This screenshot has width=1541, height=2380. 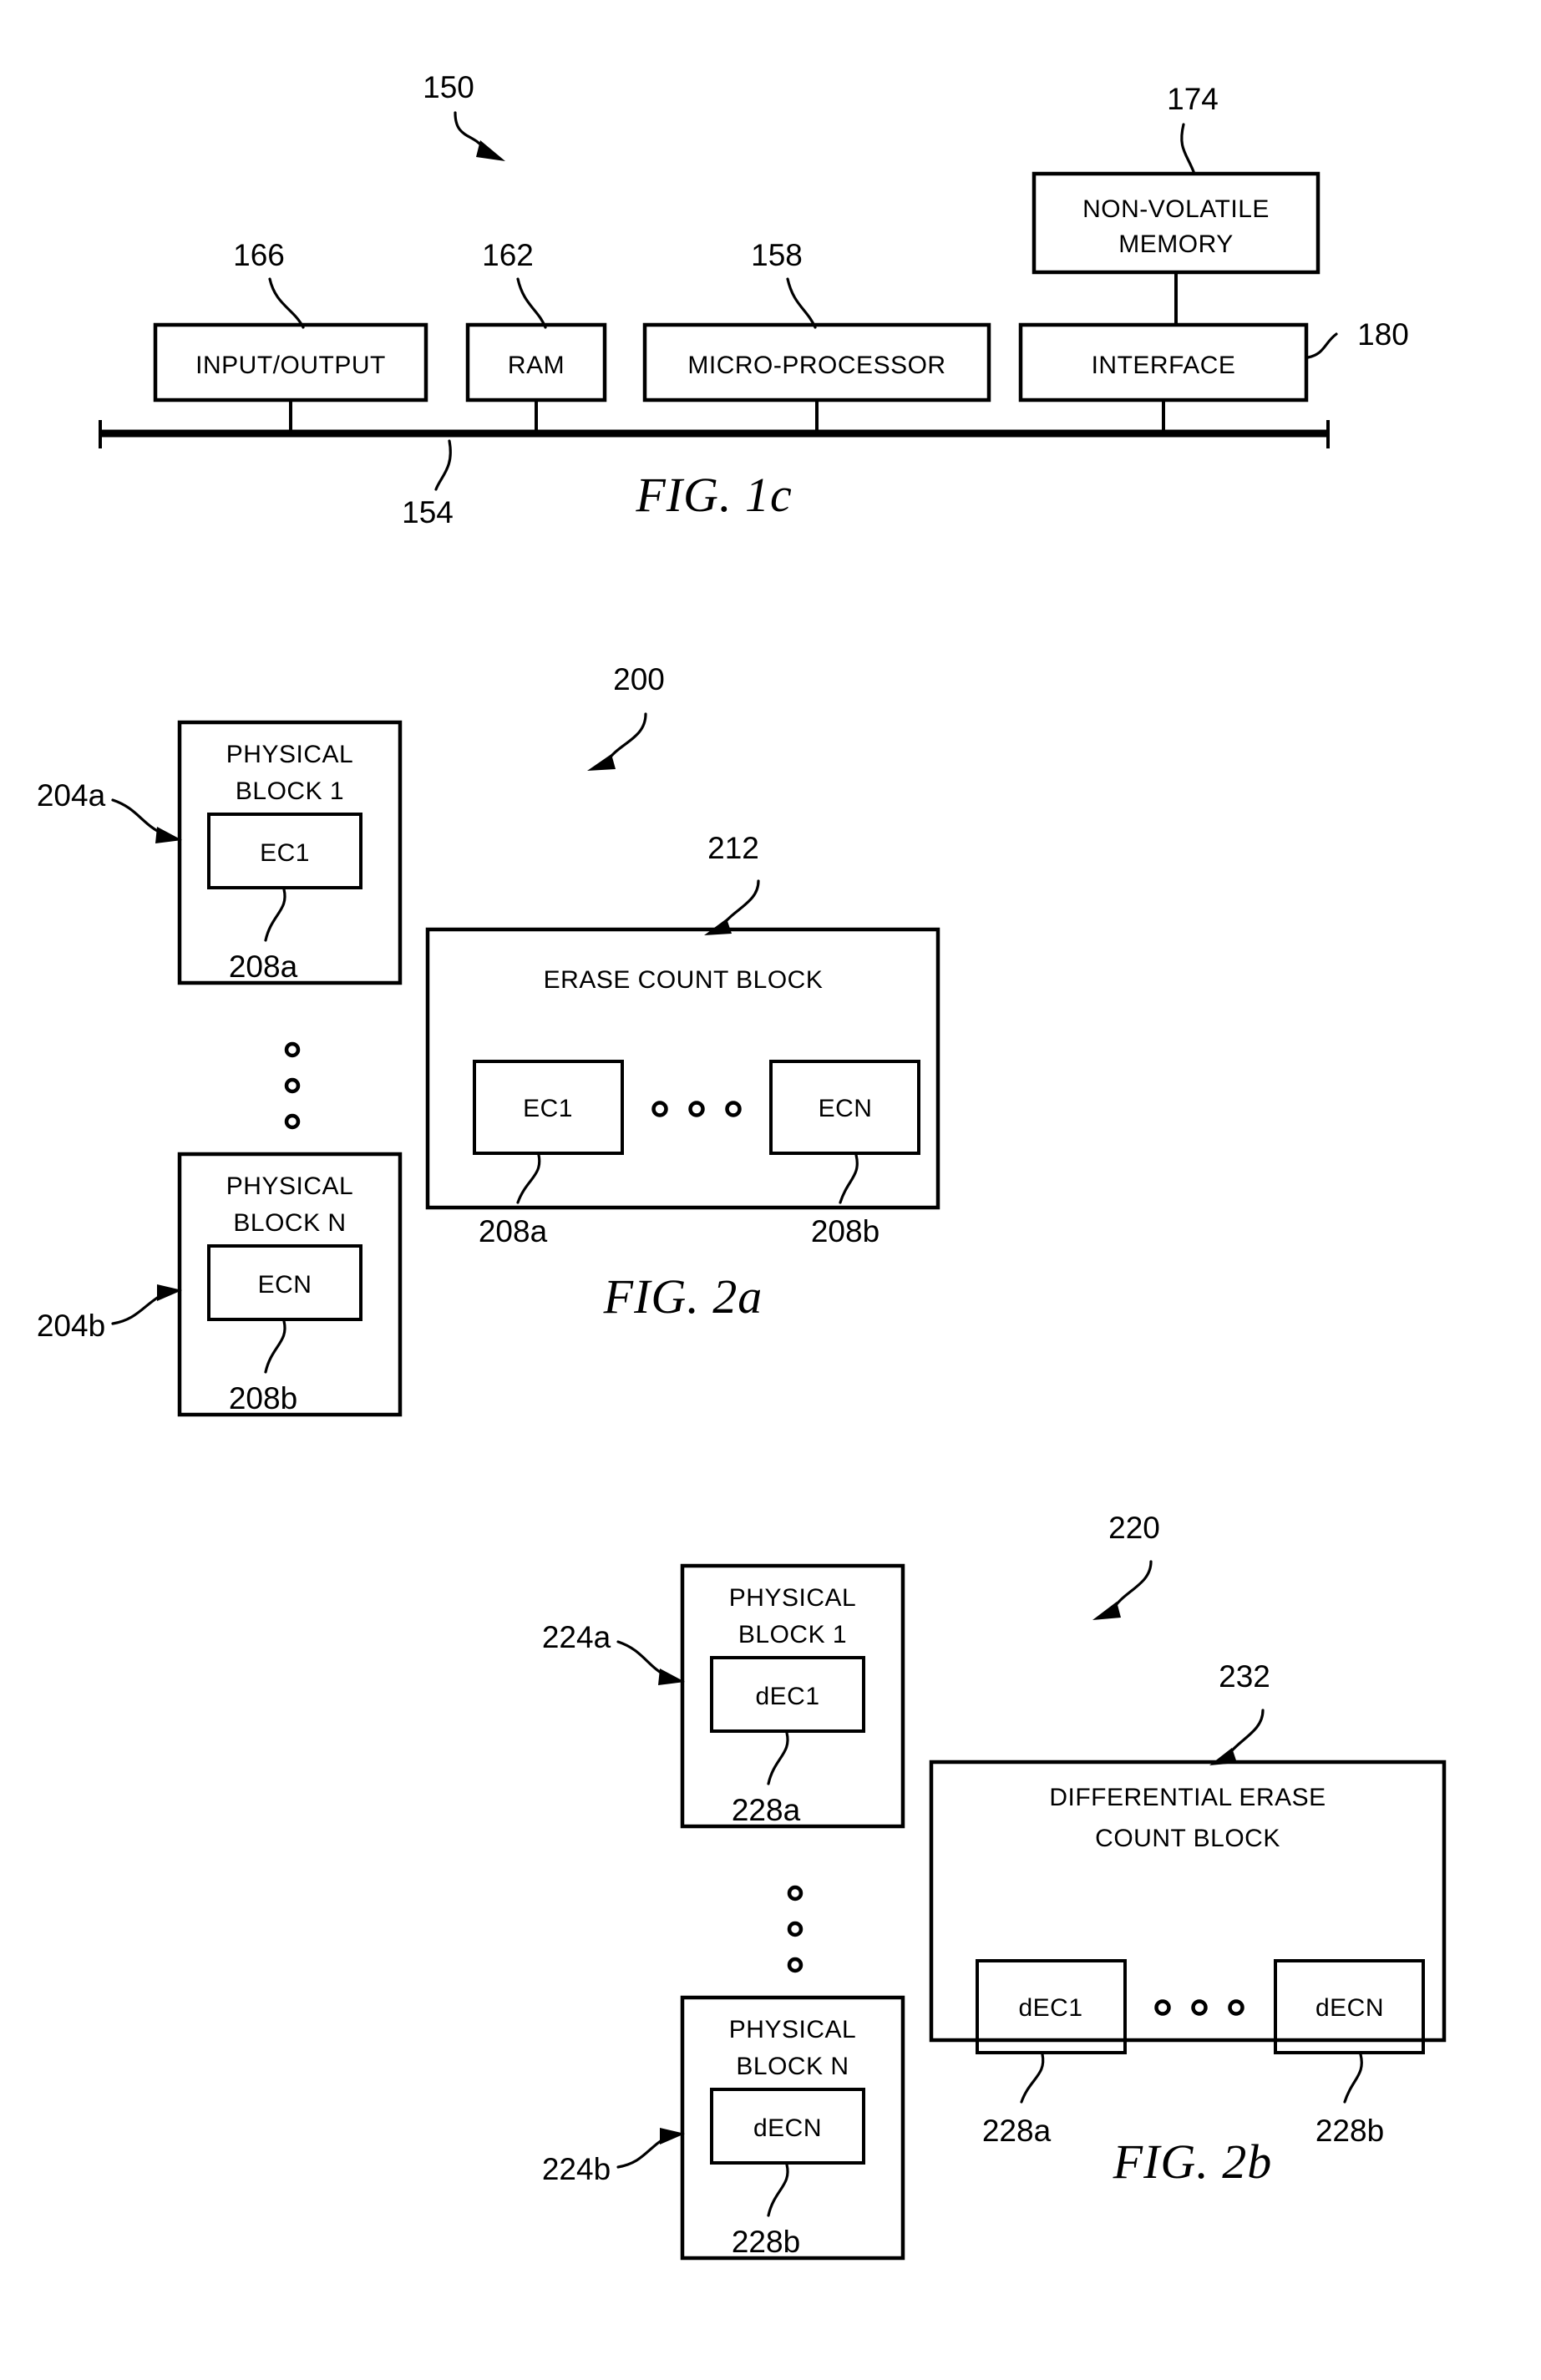 I want to click on ref-212: 212, so click(x=733, y=848).